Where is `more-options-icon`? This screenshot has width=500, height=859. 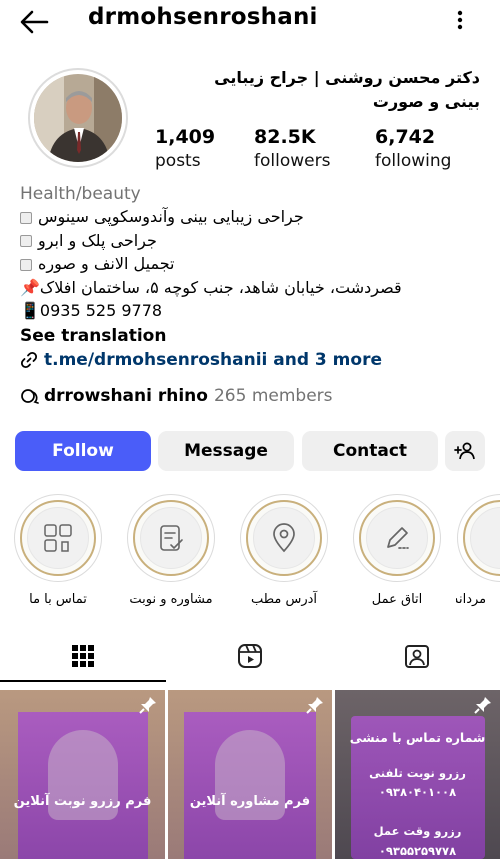 more-options-icon is located at coordinates (460, 20).